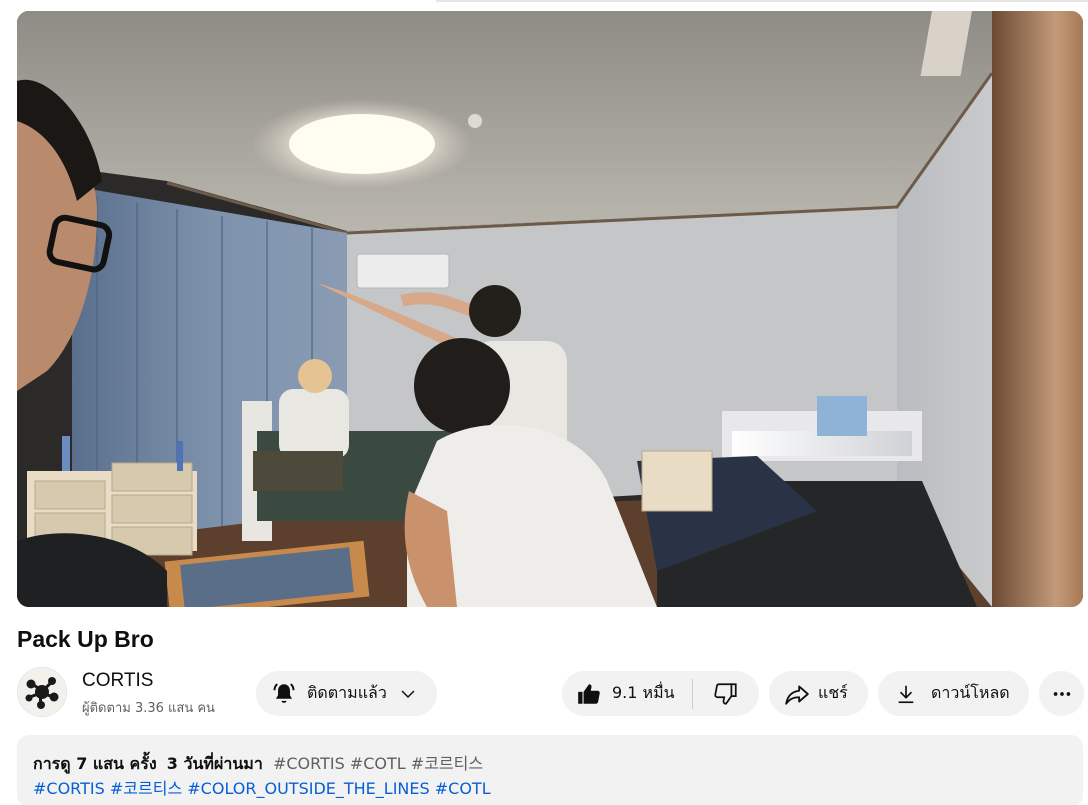 This screenshot has width=1088, height=805. I want to click on subscribed-label: ติดตามแล้ว, so click(347, 692).